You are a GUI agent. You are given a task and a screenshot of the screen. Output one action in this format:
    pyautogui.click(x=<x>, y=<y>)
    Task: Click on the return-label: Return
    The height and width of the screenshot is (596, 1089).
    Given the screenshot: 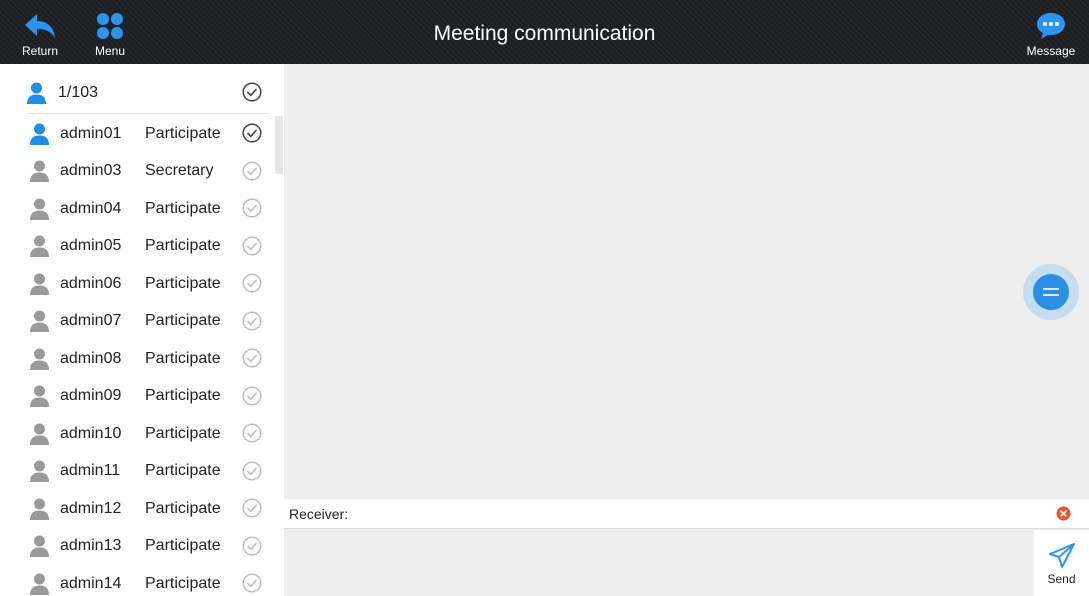 What is the action you would take?
    pyautogui.click(x=40, y=51)
    